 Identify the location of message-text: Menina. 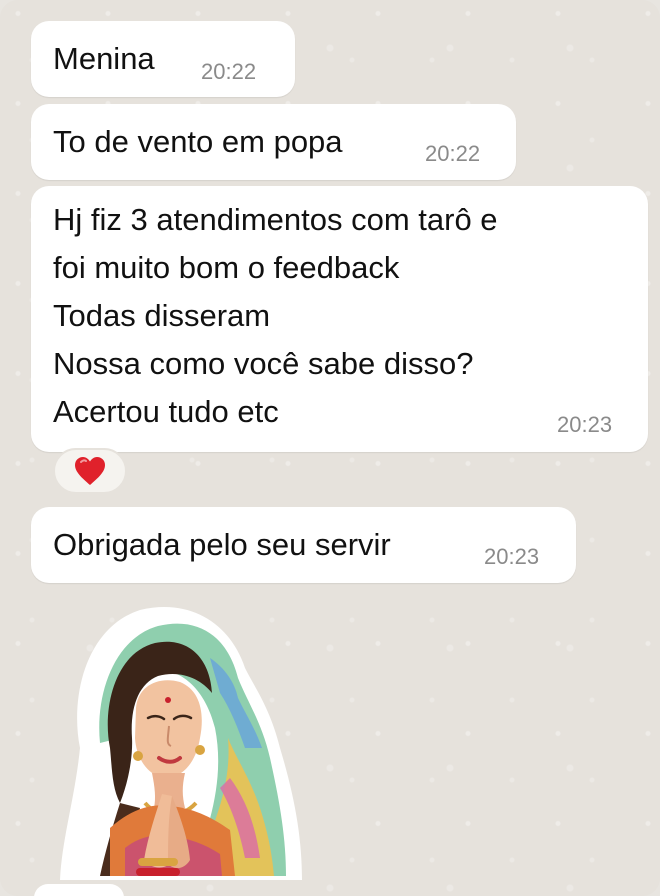
(104, 58).